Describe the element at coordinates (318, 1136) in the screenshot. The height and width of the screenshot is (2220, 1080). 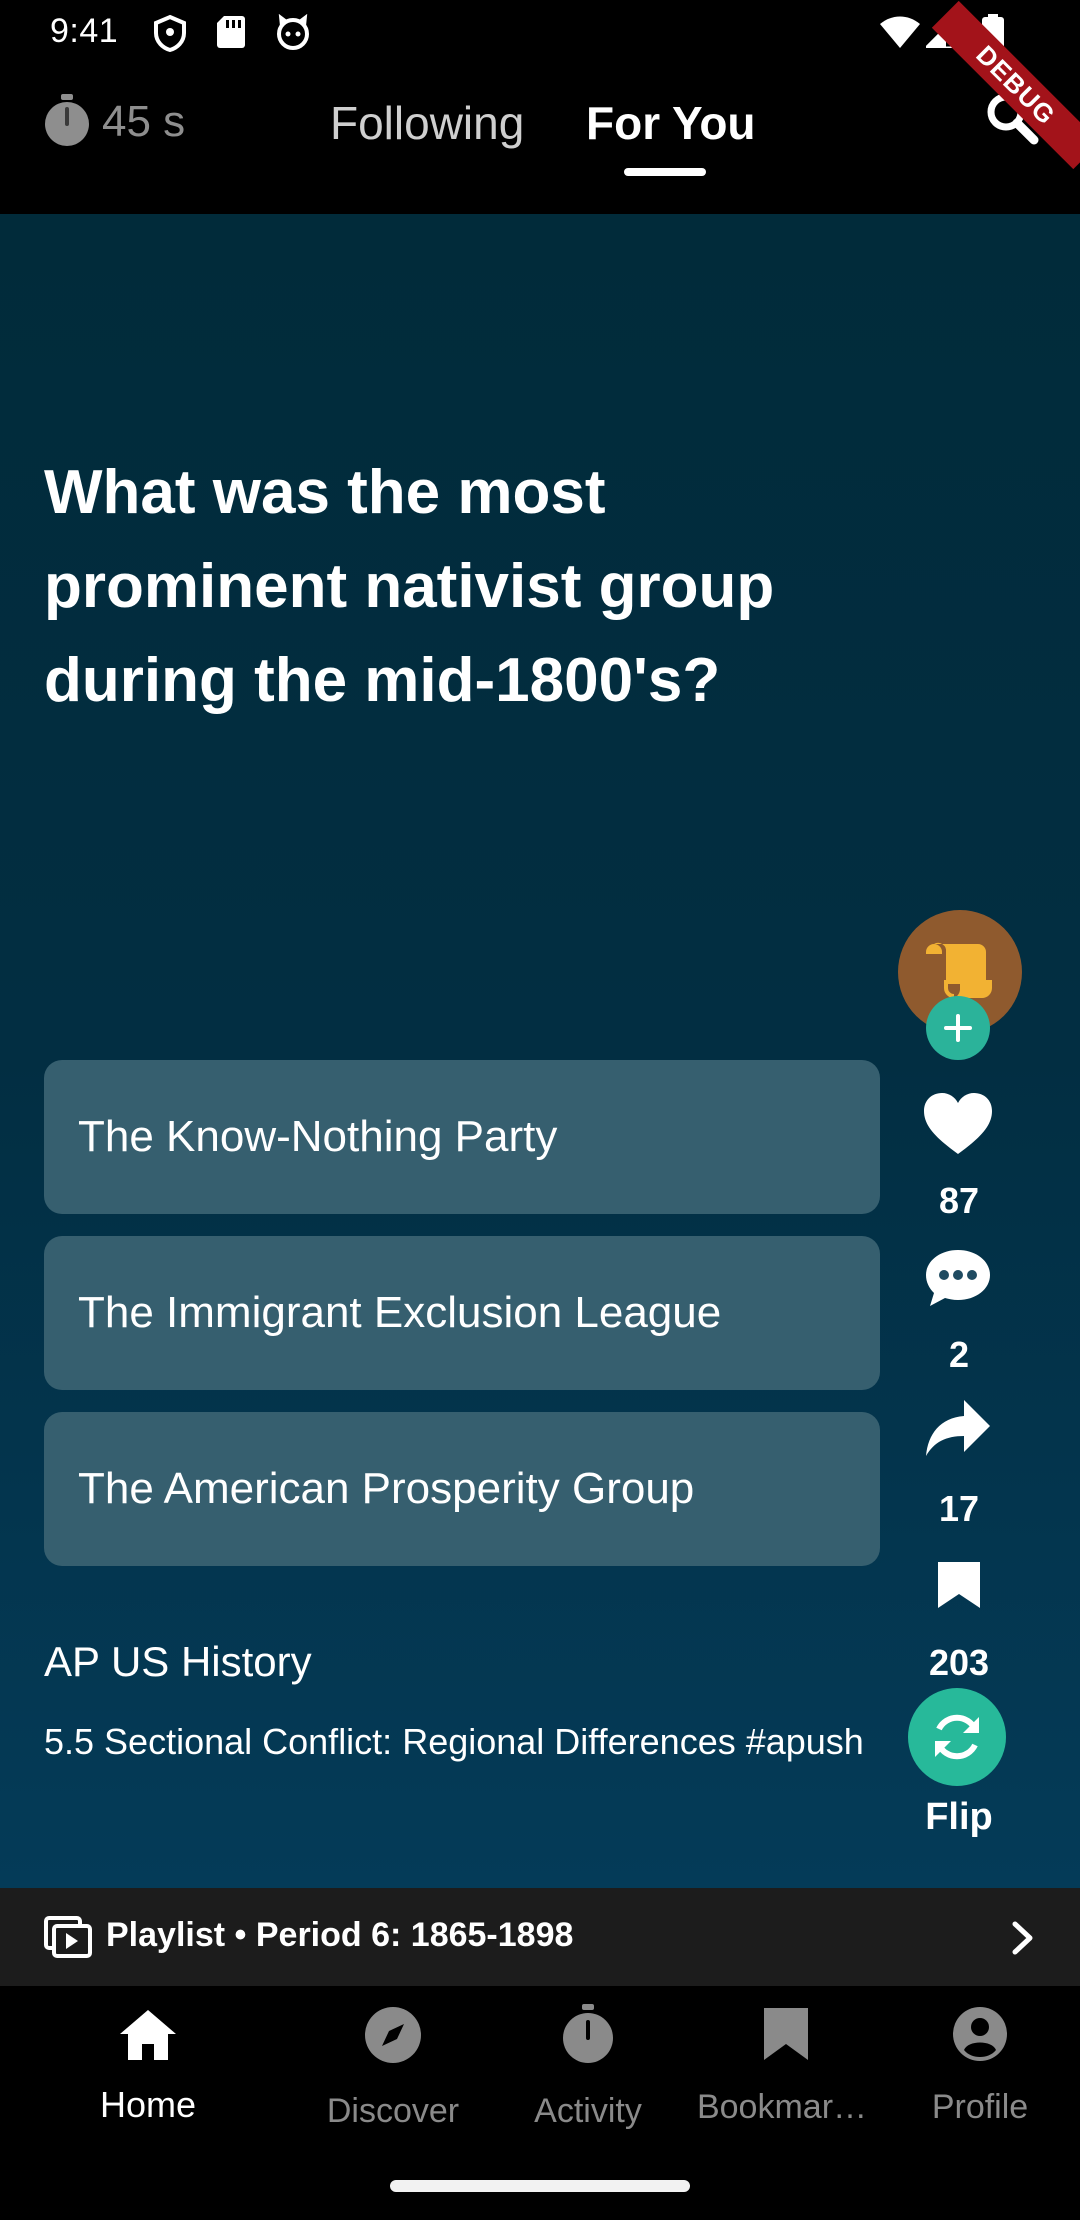
I see `answer-option-label: The Know-Nothing Party` at that location.